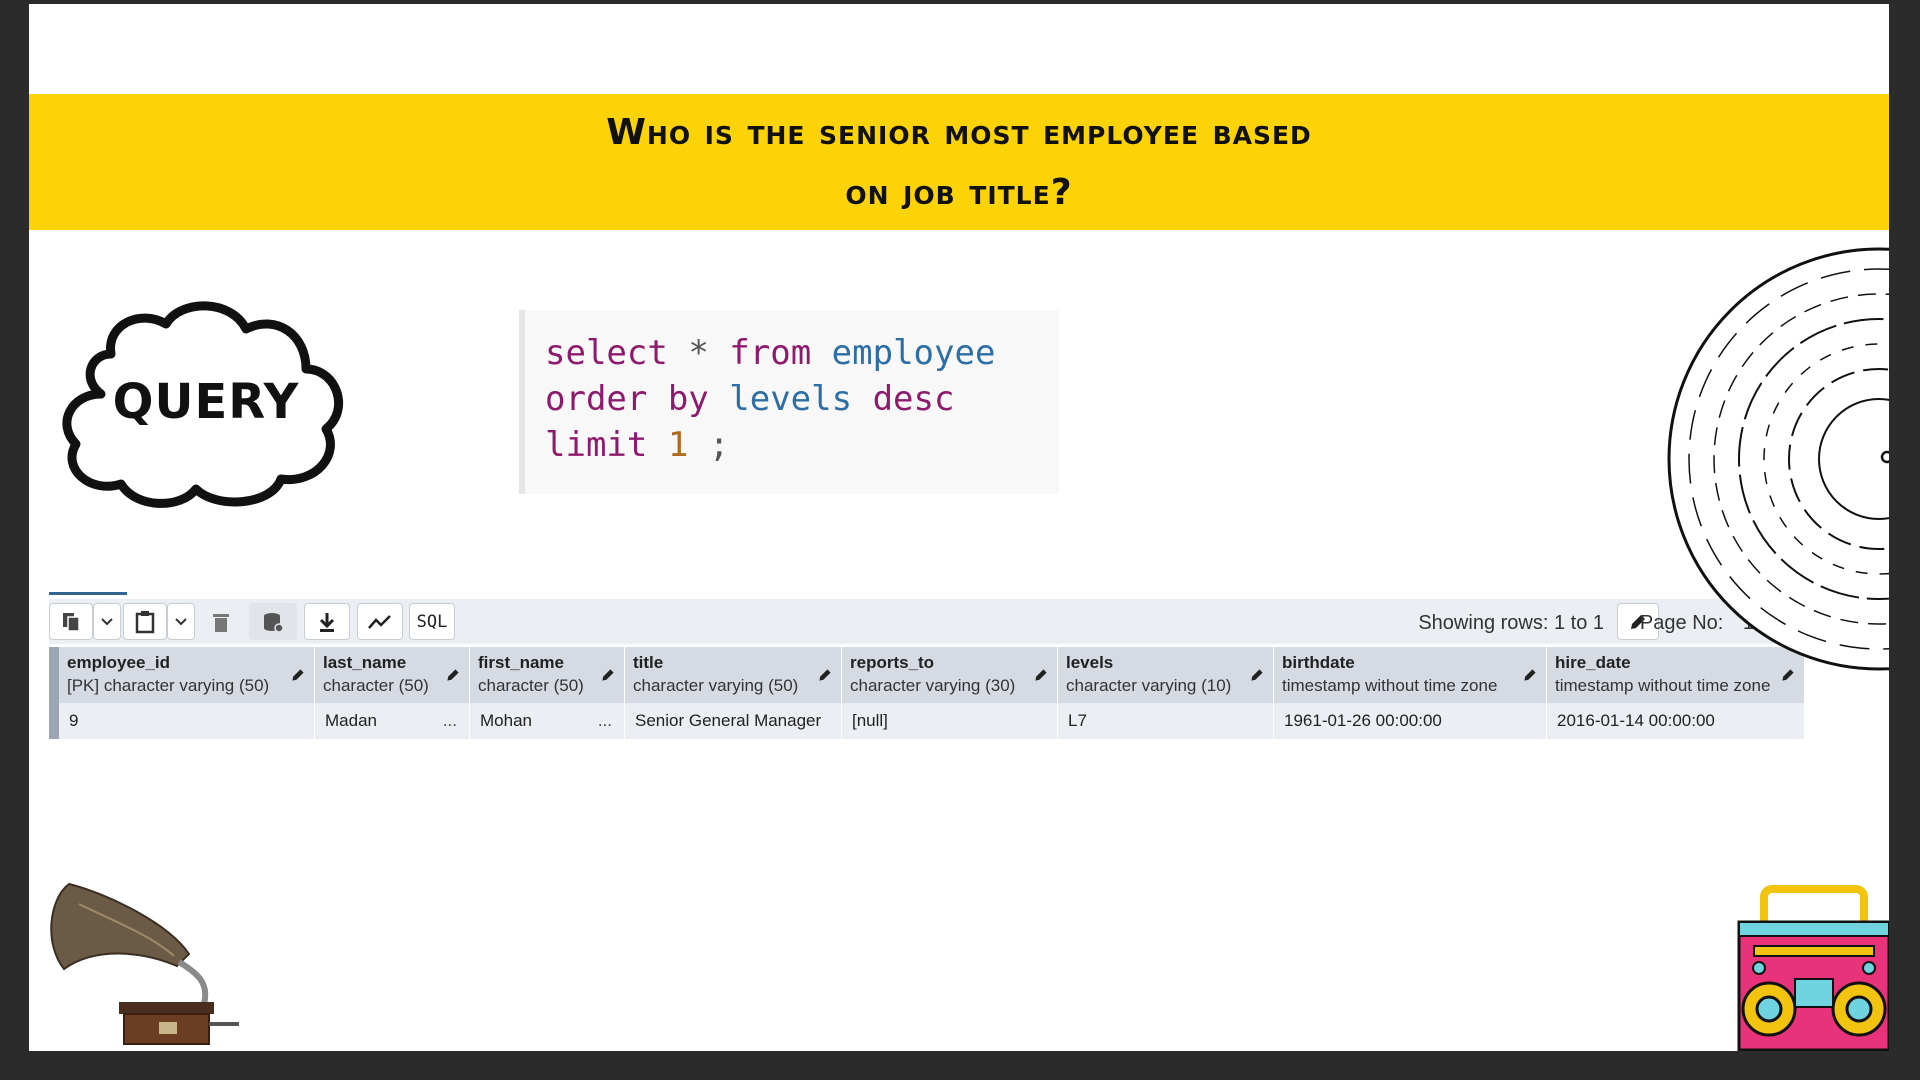  I want to click on code-line-3: limit 1 ;, so click(802, 445).